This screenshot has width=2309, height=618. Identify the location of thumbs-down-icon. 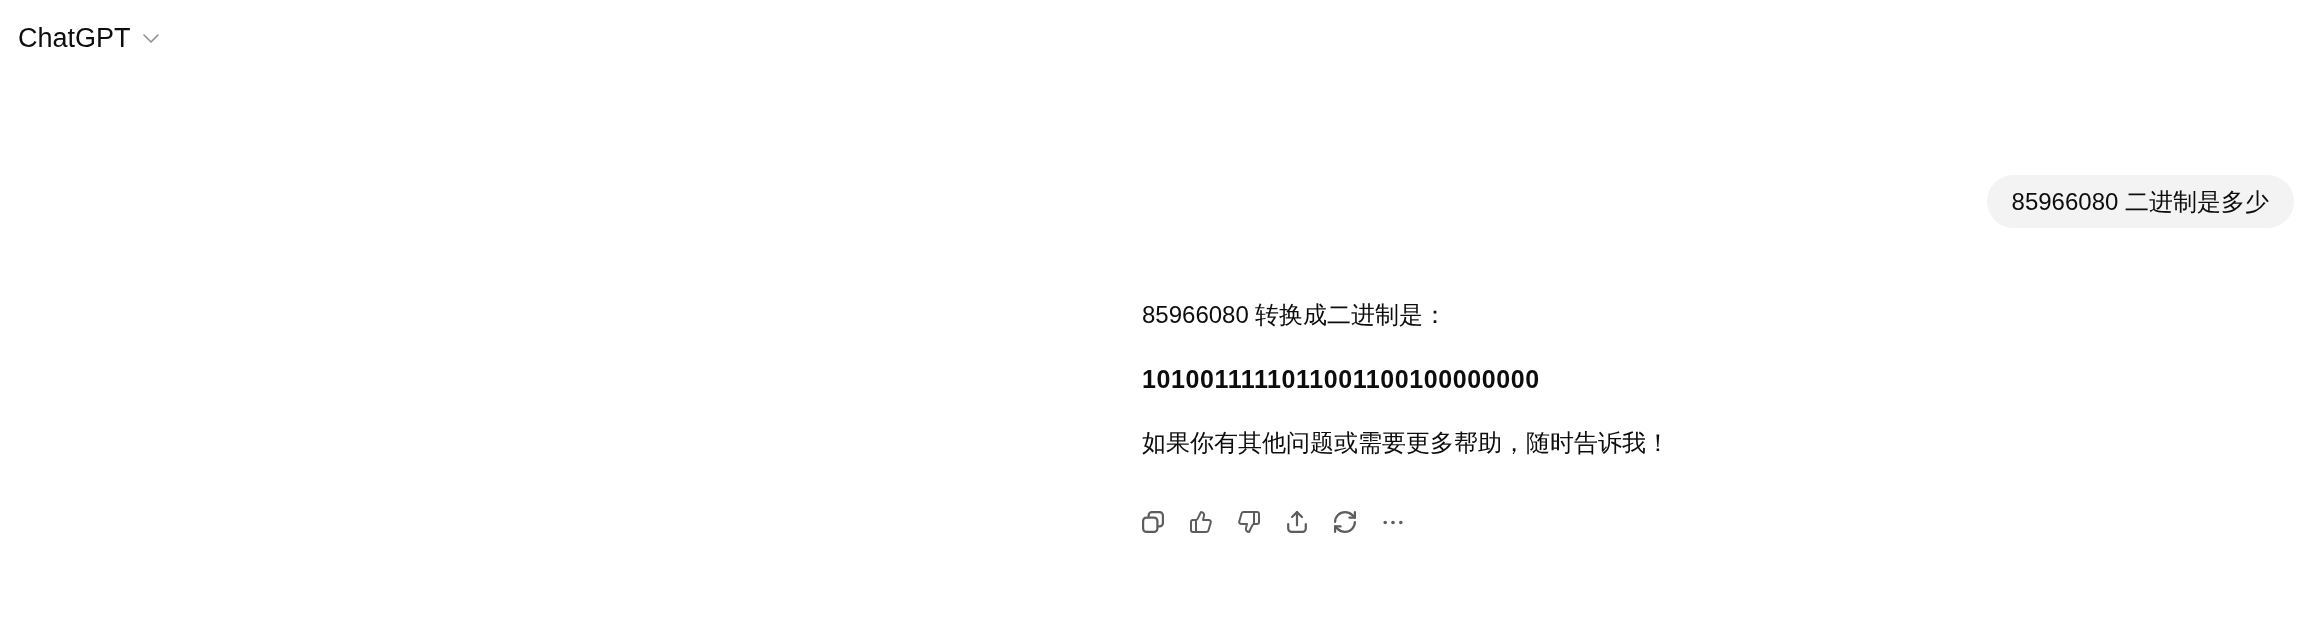
(1249, 522).